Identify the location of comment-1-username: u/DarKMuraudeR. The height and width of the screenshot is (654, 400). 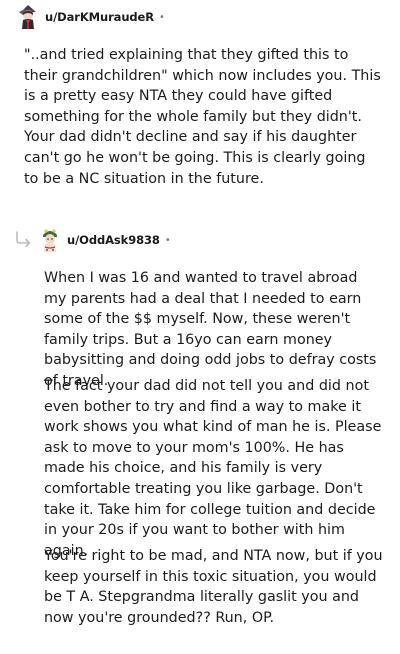
(99, 17).